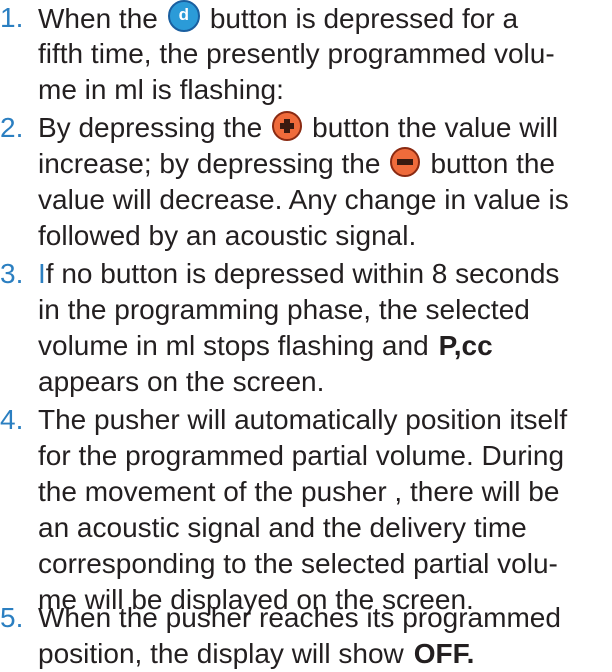 The width and height of the screenshot is (612, 672). I want to click on d-button-label: d, so click(184, 14).